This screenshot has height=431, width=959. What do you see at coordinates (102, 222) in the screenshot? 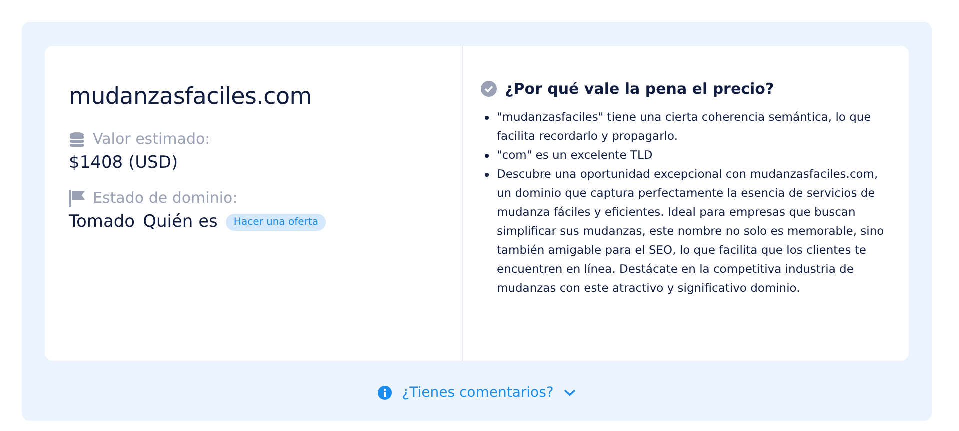
I see `domain-status: Tomado` at bounding box center [102, 222].